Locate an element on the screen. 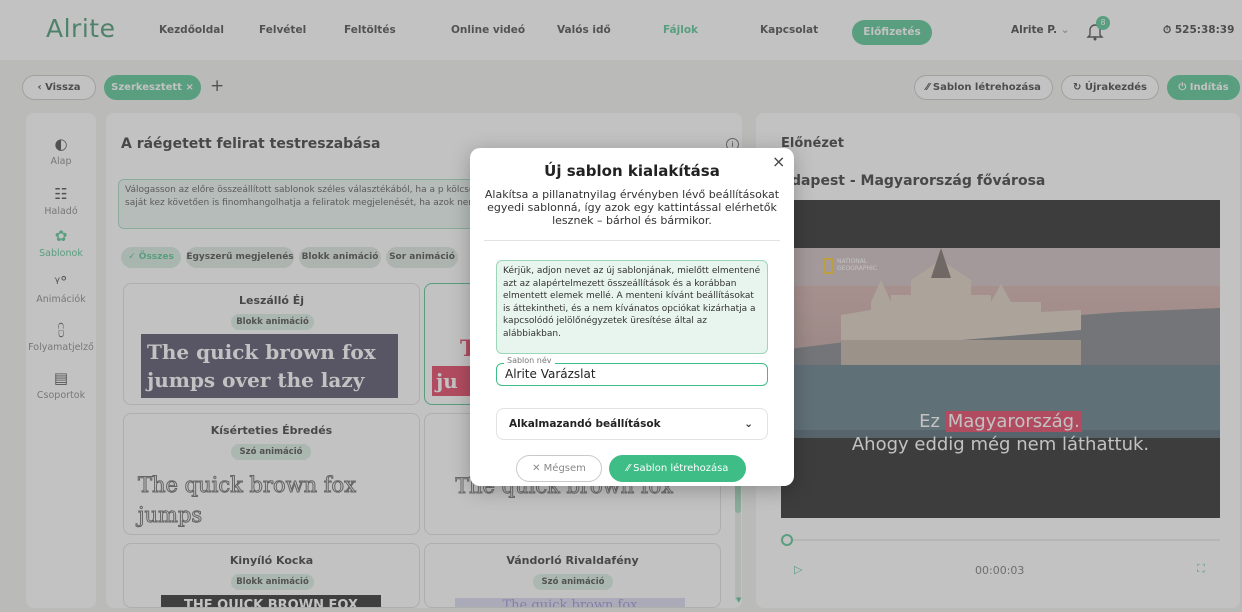 Image resolution: width=1242 pixels, height=612 pixels. magic-wand-icon: ⁄⁄ is located at coordinates (628, 468).